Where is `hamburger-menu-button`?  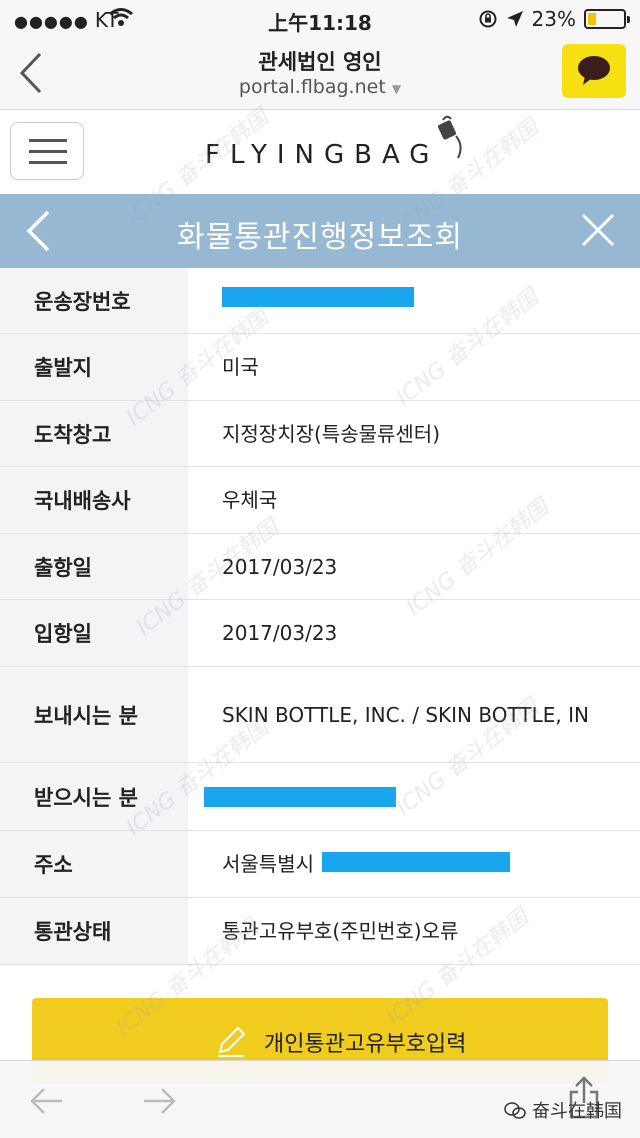 hamburger-menu-button is located at coordinates (47, 151).